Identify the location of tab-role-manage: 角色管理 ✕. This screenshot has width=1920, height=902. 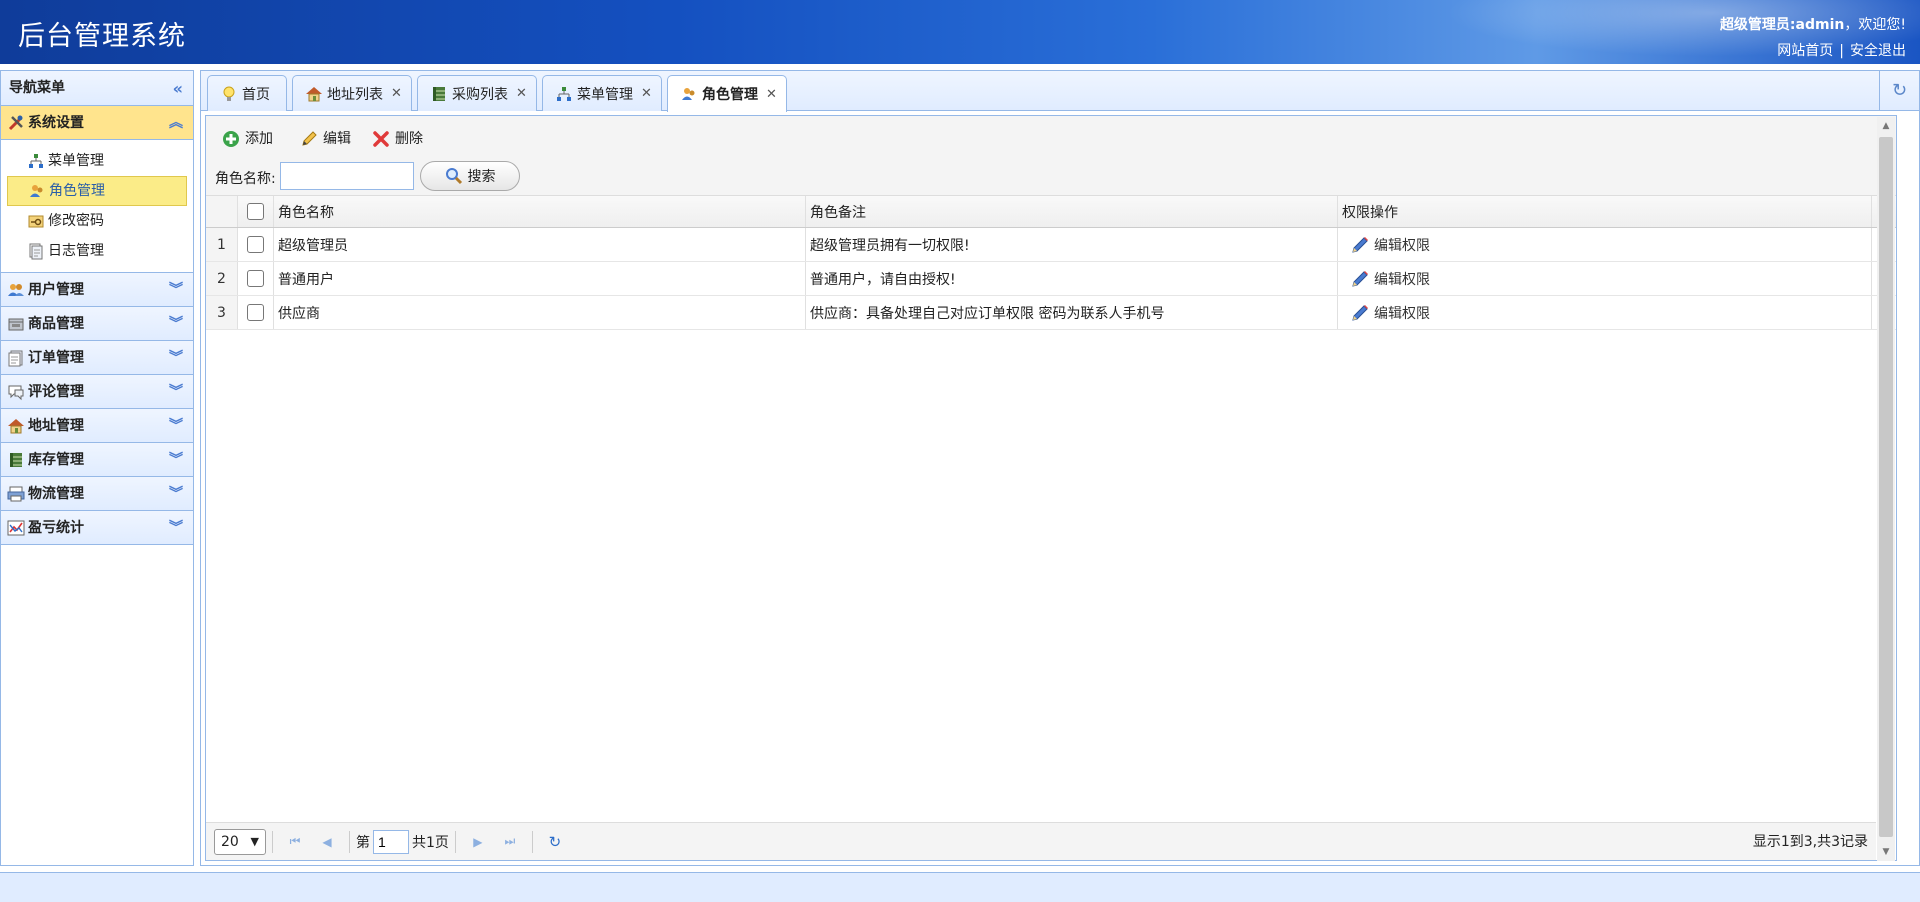
(727, 93).